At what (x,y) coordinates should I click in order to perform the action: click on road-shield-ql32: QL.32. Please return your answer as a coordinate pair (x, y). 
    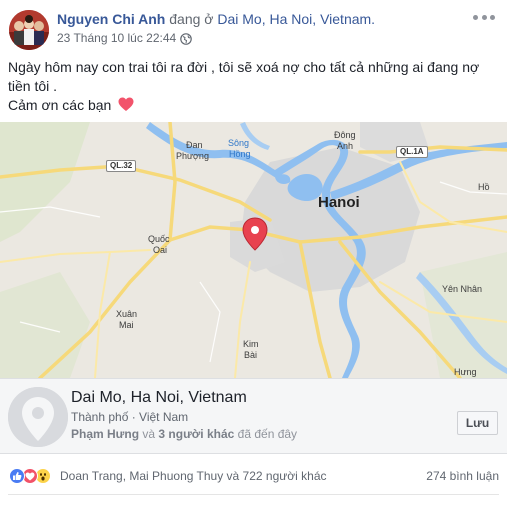
    Looking at the image, I should click on (121, 166).